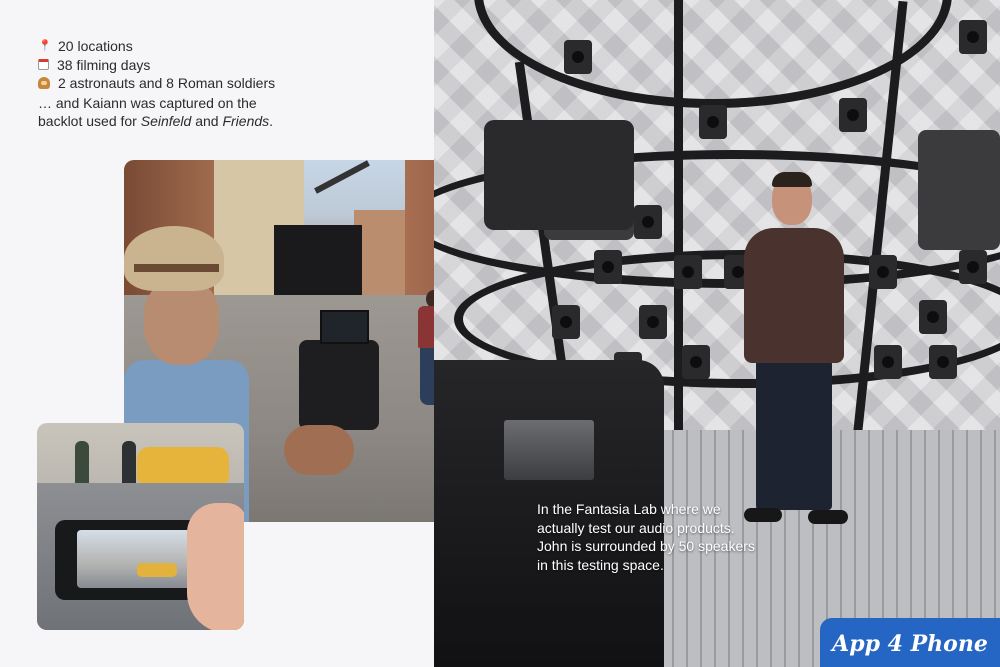 Image resolution: width=1000 pixels, height=667 pixels. I want to click on caption-conjunction: and, so click(207, 121).